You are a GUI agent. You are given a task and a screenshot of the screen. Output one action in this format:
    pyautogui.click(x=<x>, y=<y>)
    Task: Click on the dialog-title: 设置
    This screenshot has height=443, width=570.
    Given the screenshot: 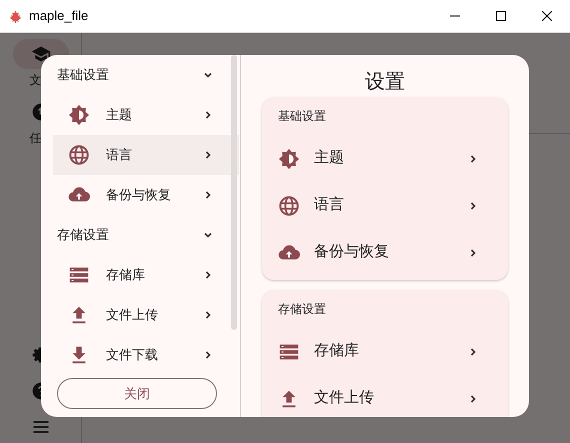 What is the action you would take?
    pyautogui.click(x=385, y=82)
    